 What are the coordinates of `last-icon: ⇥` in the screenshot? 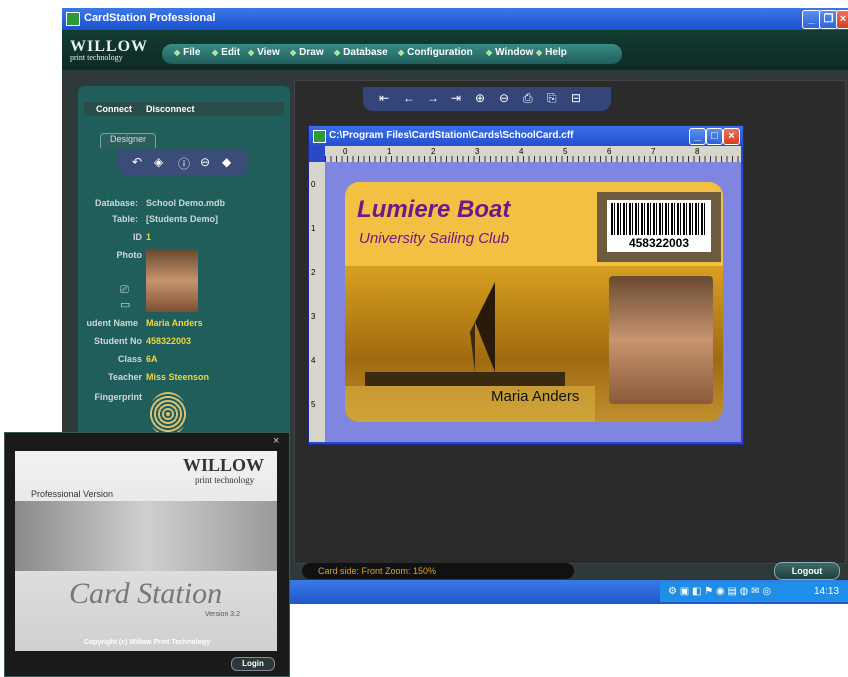 It's located at (456, 98).